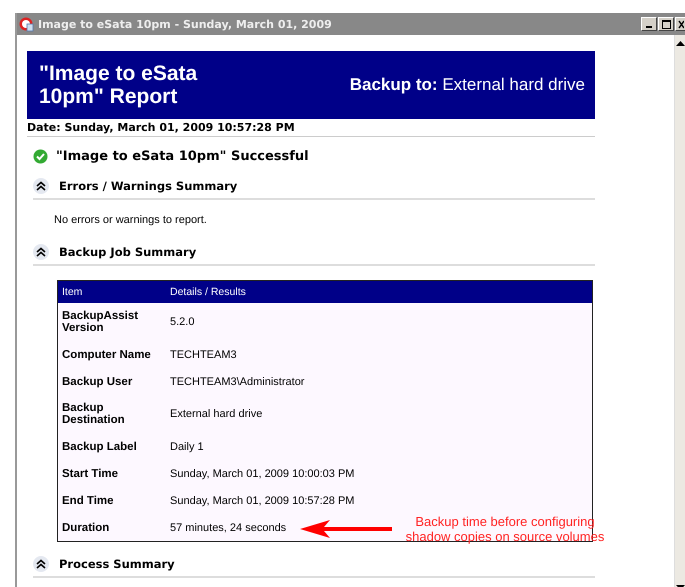 This screenshot has width=685, height=587. Describe the element at coordinates (182, 156) in the screenshot. I see `status-message: "Image to eSata 10pm" Successful` at that location.